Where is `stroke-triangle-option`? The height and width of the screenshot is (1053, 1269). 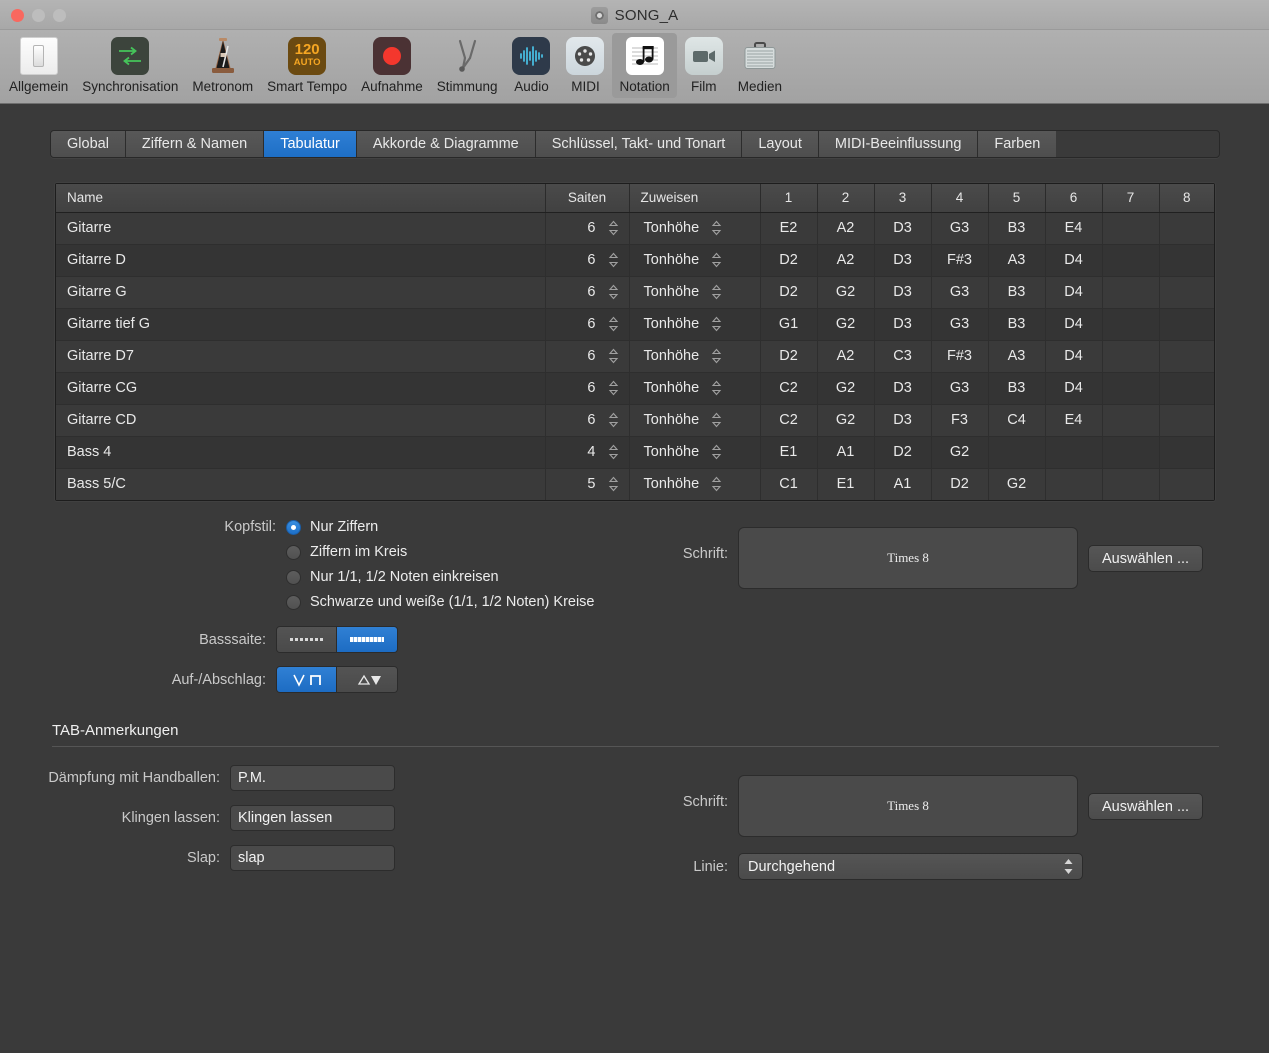 stroke-triangle-option is located at coordinates (367, 679).